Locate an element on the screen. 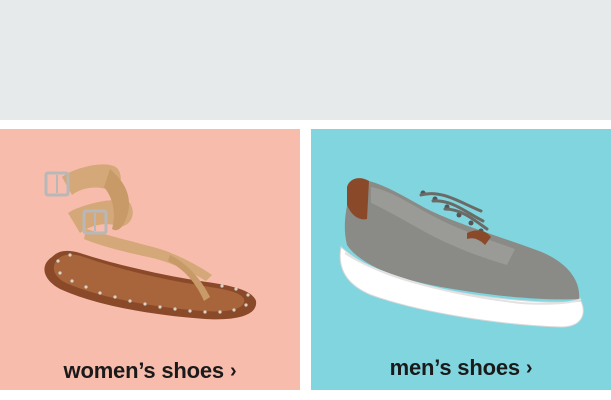 The height and width of the screenshot is (400, 611). mens-shoes-link: men’s shoes › is located at coordinates (461, 368).